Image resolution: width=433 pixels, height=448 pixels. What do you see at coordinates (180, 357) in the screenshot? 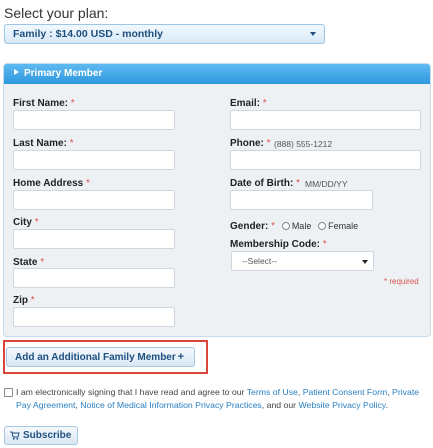
I see `plus-icon: +` at bounding box center [180, 357].